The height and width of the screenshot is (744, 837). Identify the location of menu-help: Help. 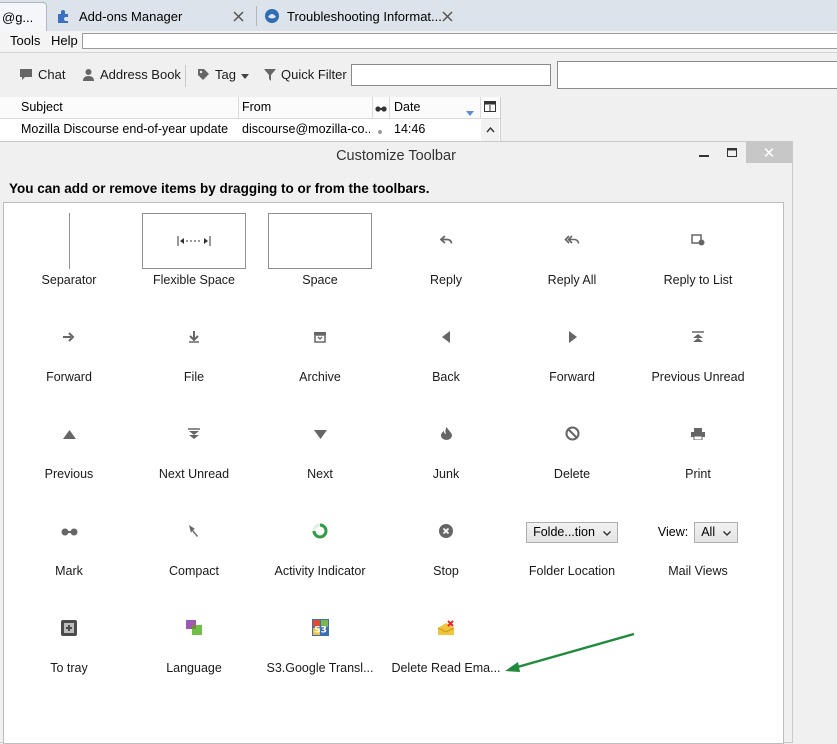
(64, 40).